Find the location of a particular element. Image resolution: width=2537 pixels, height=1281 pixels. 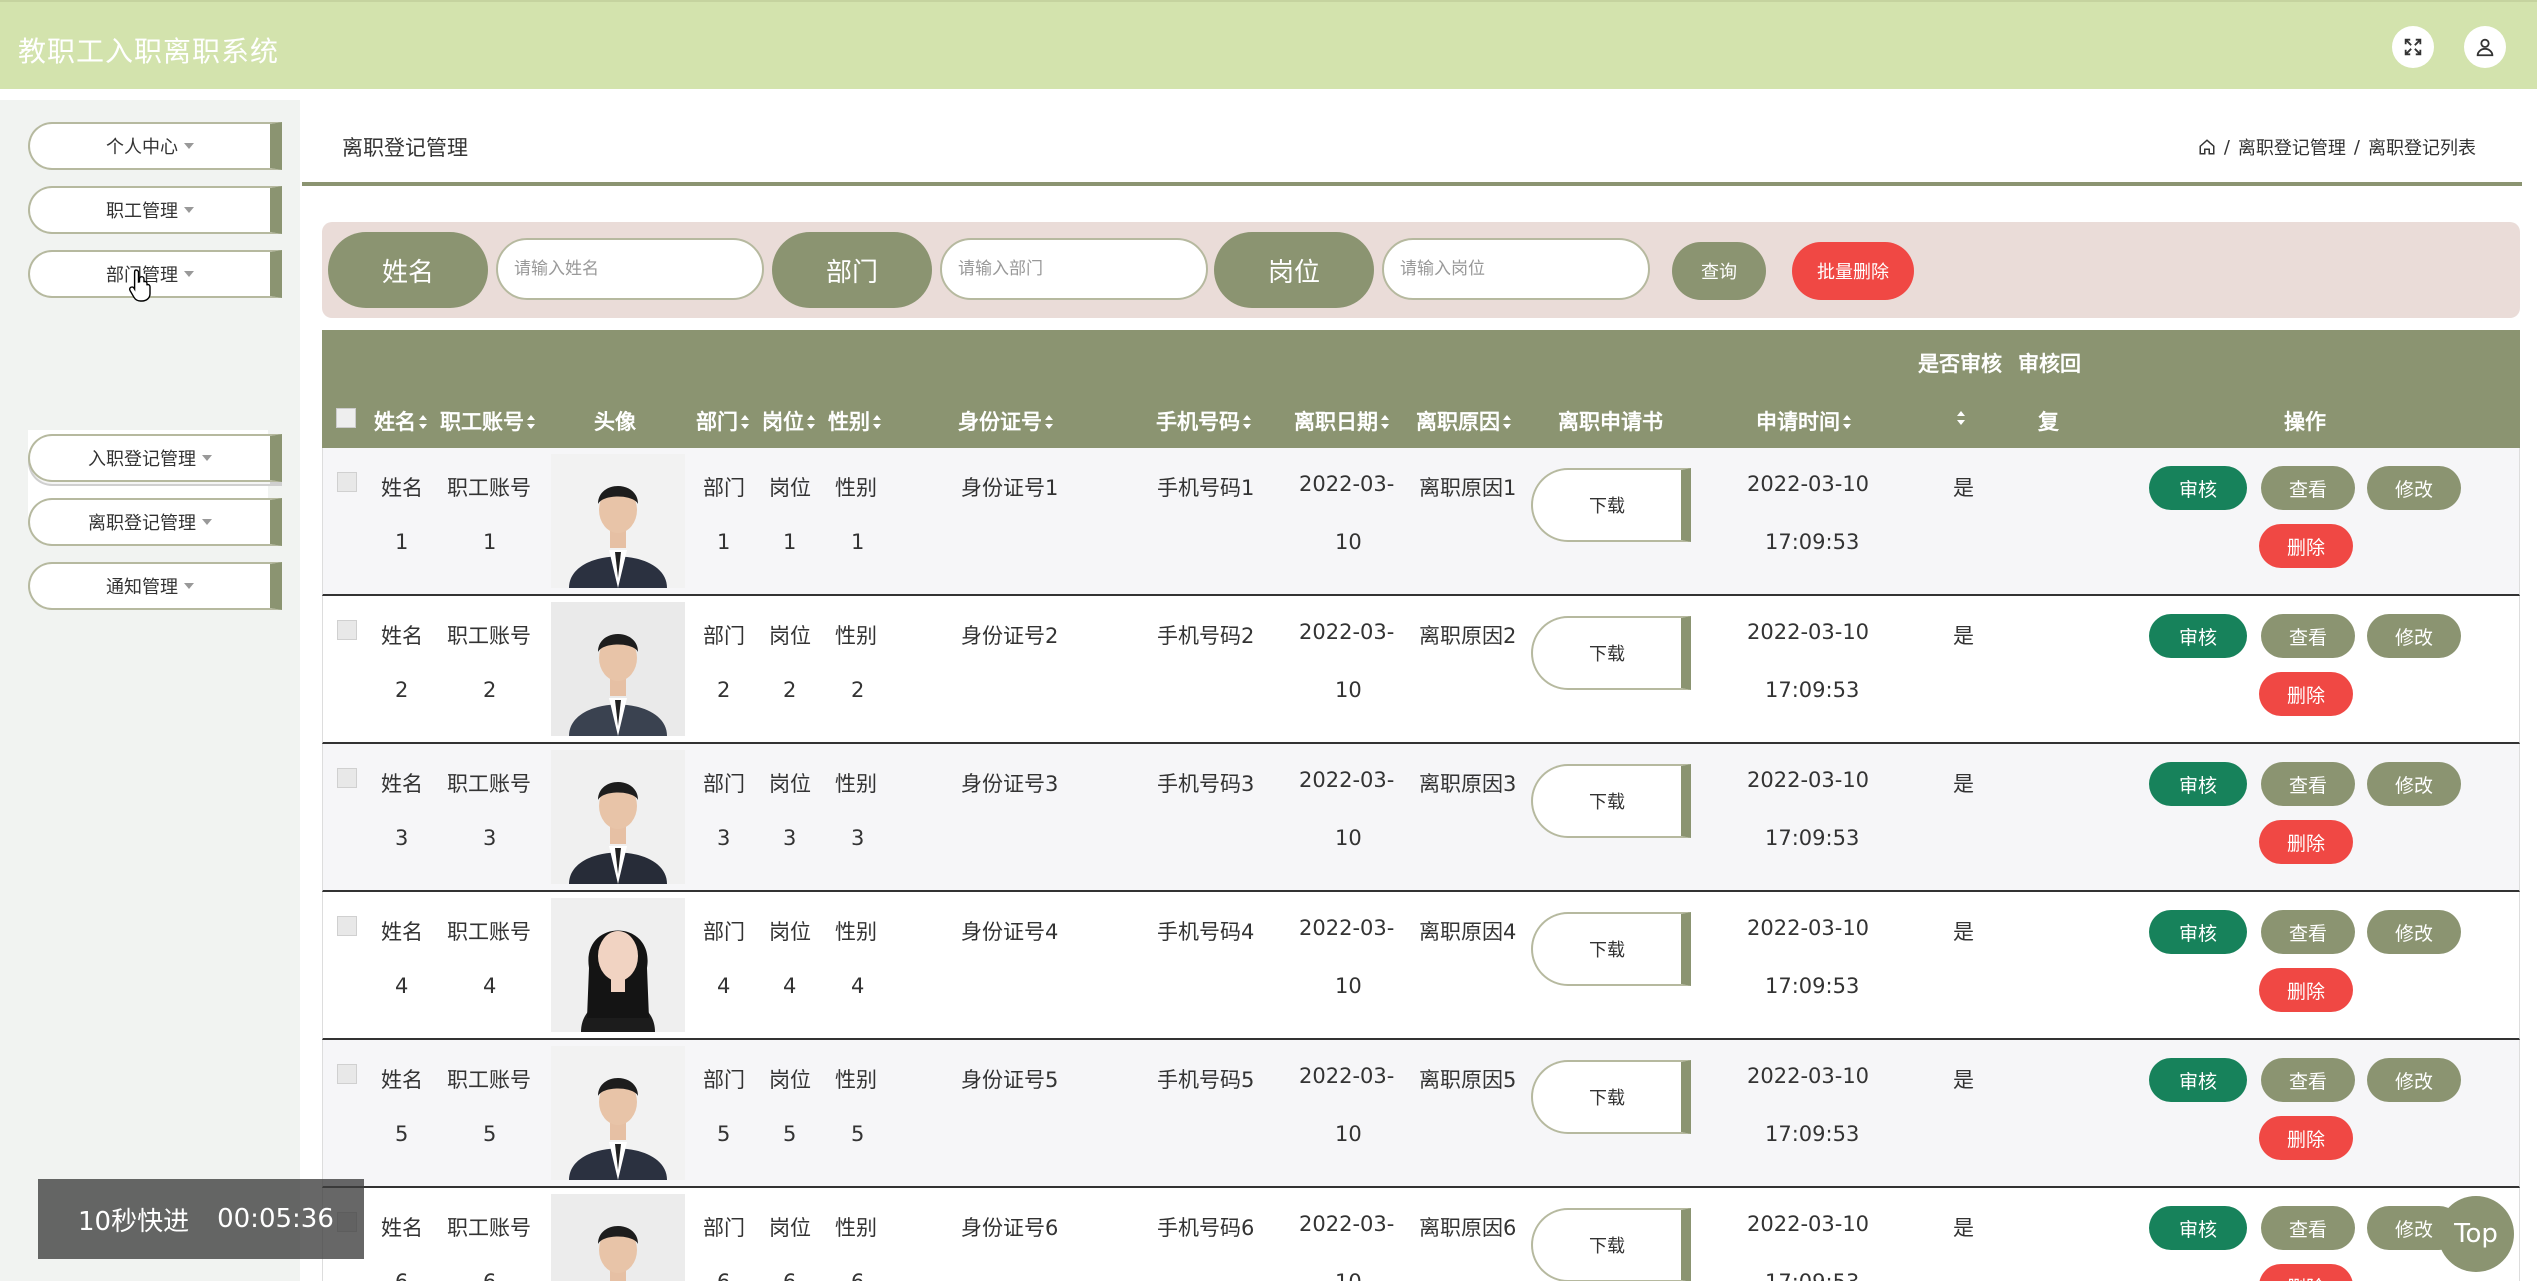

header-gender: 性别 is located at coordinates (855, 421).